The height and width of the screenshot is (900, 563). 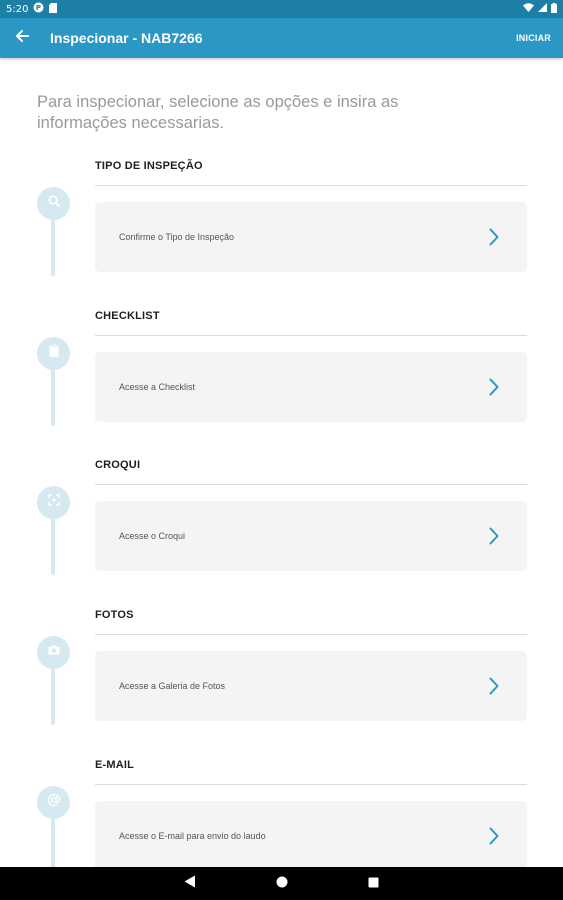 What do you see at coordinates (192, 836) in the screenshot?
I see `step-card-label: Acesse o E-mail para envio do laudo` at bounding box center [192, 836].